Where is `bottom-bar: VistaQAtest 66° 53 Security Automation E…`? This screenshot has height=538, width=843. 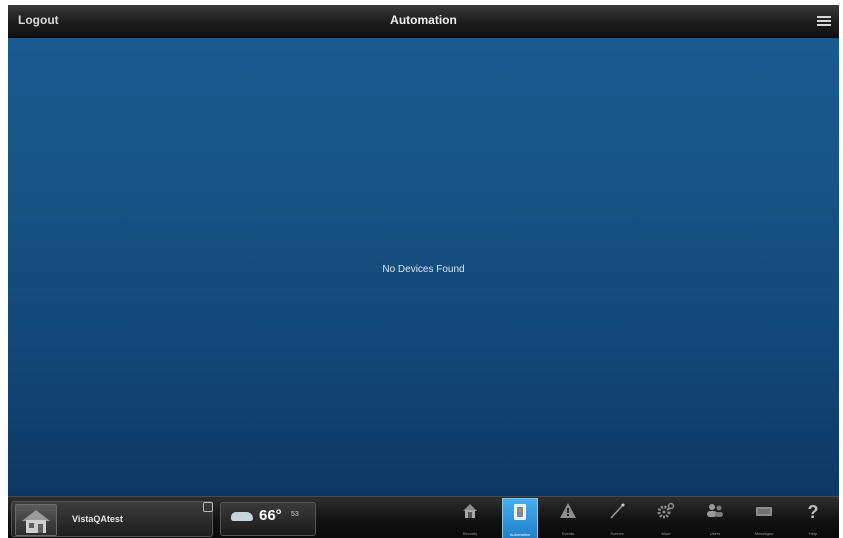 bottom-bar: VistaQAtest 66° 53 Security Automation E… is located at coordinates (423, 517).